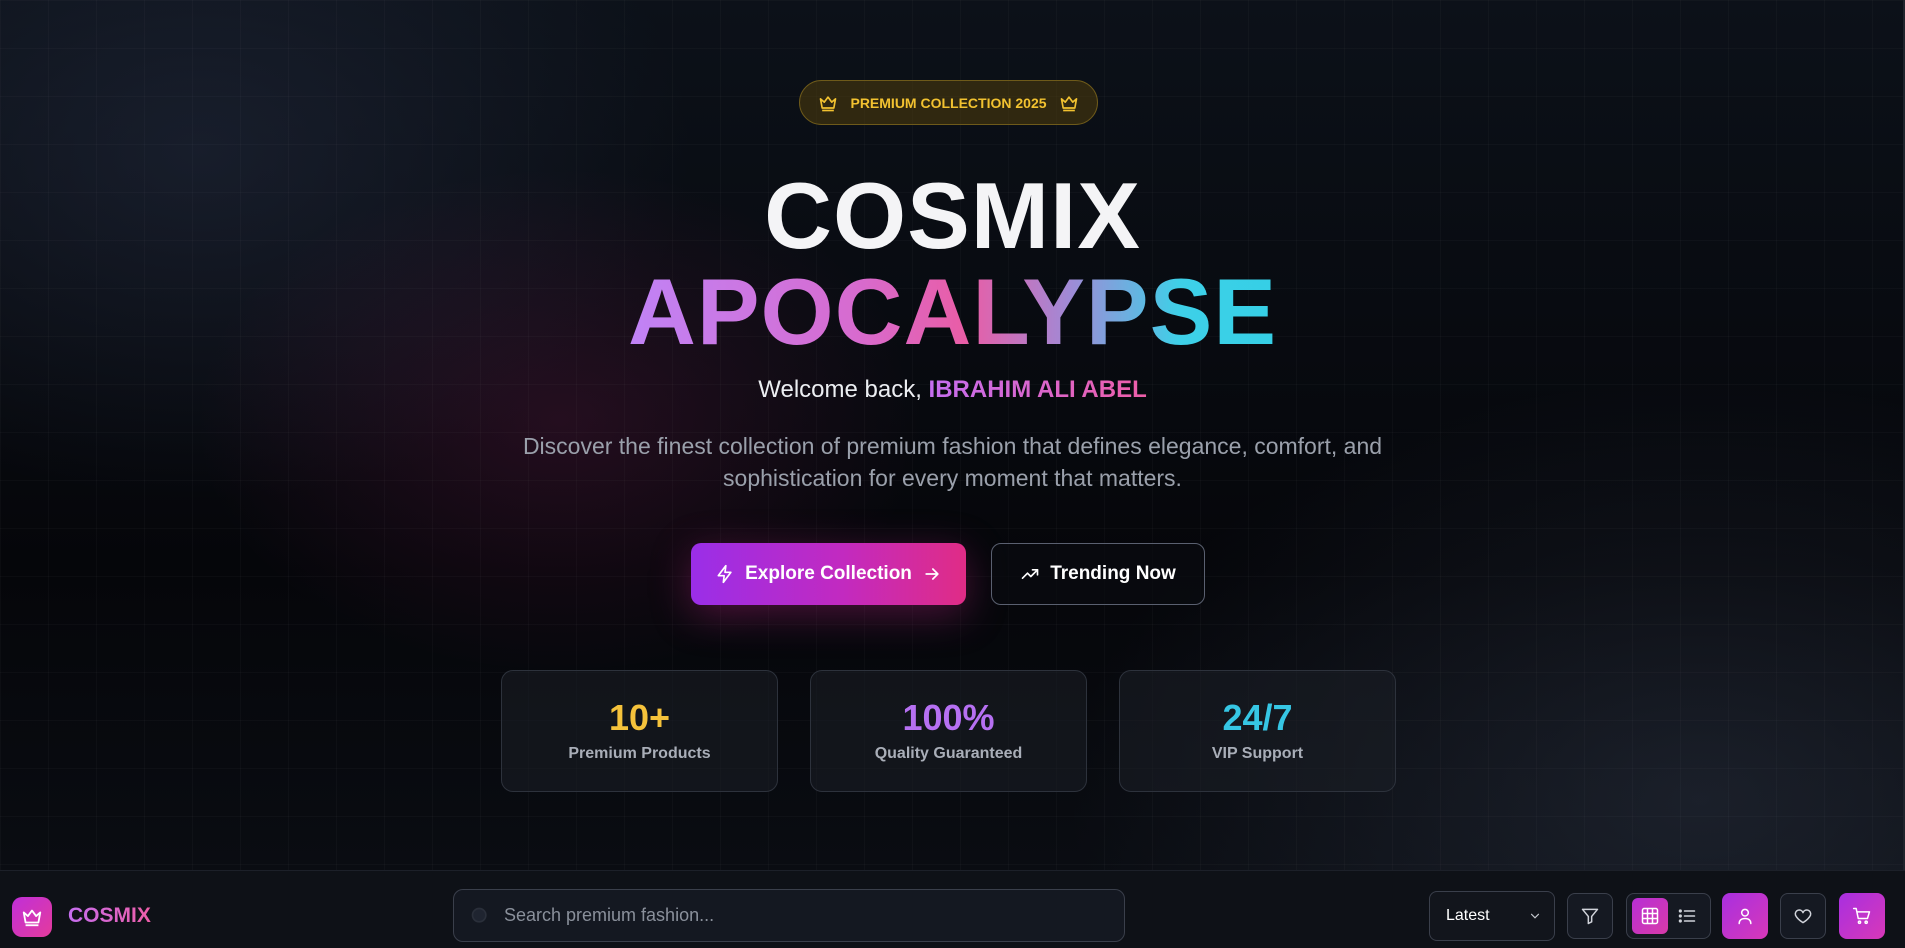  I want to click on search-bar, so click(789, 915).